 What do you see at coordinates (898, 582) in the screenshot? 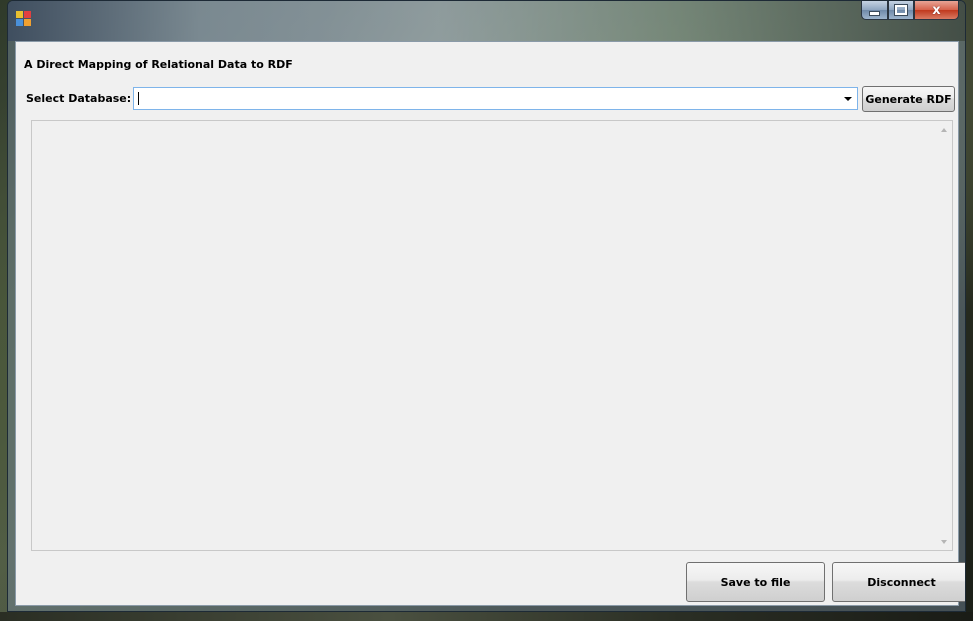
I see `disconnect-button: Disconnect` at bounding box center [898, 582].